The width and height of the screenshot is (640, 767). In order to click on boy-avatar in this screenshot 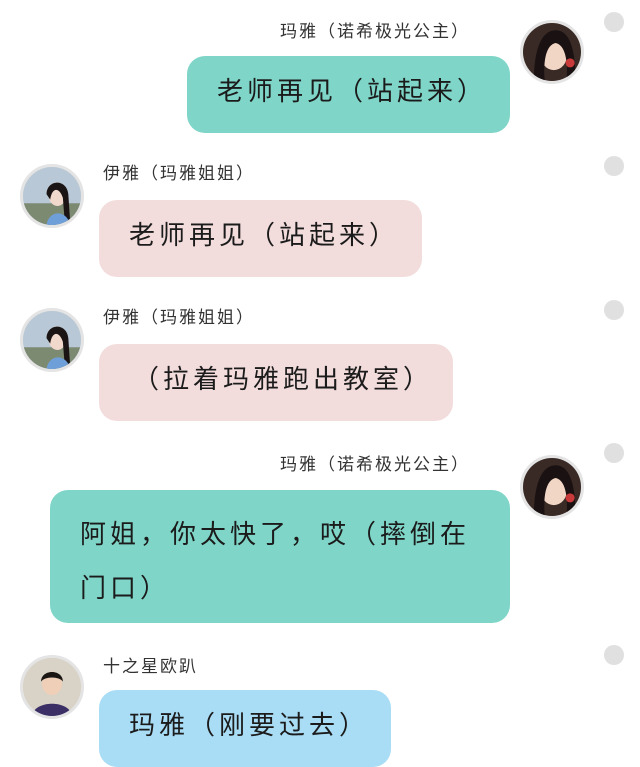, I will do `click(52, 687)`.